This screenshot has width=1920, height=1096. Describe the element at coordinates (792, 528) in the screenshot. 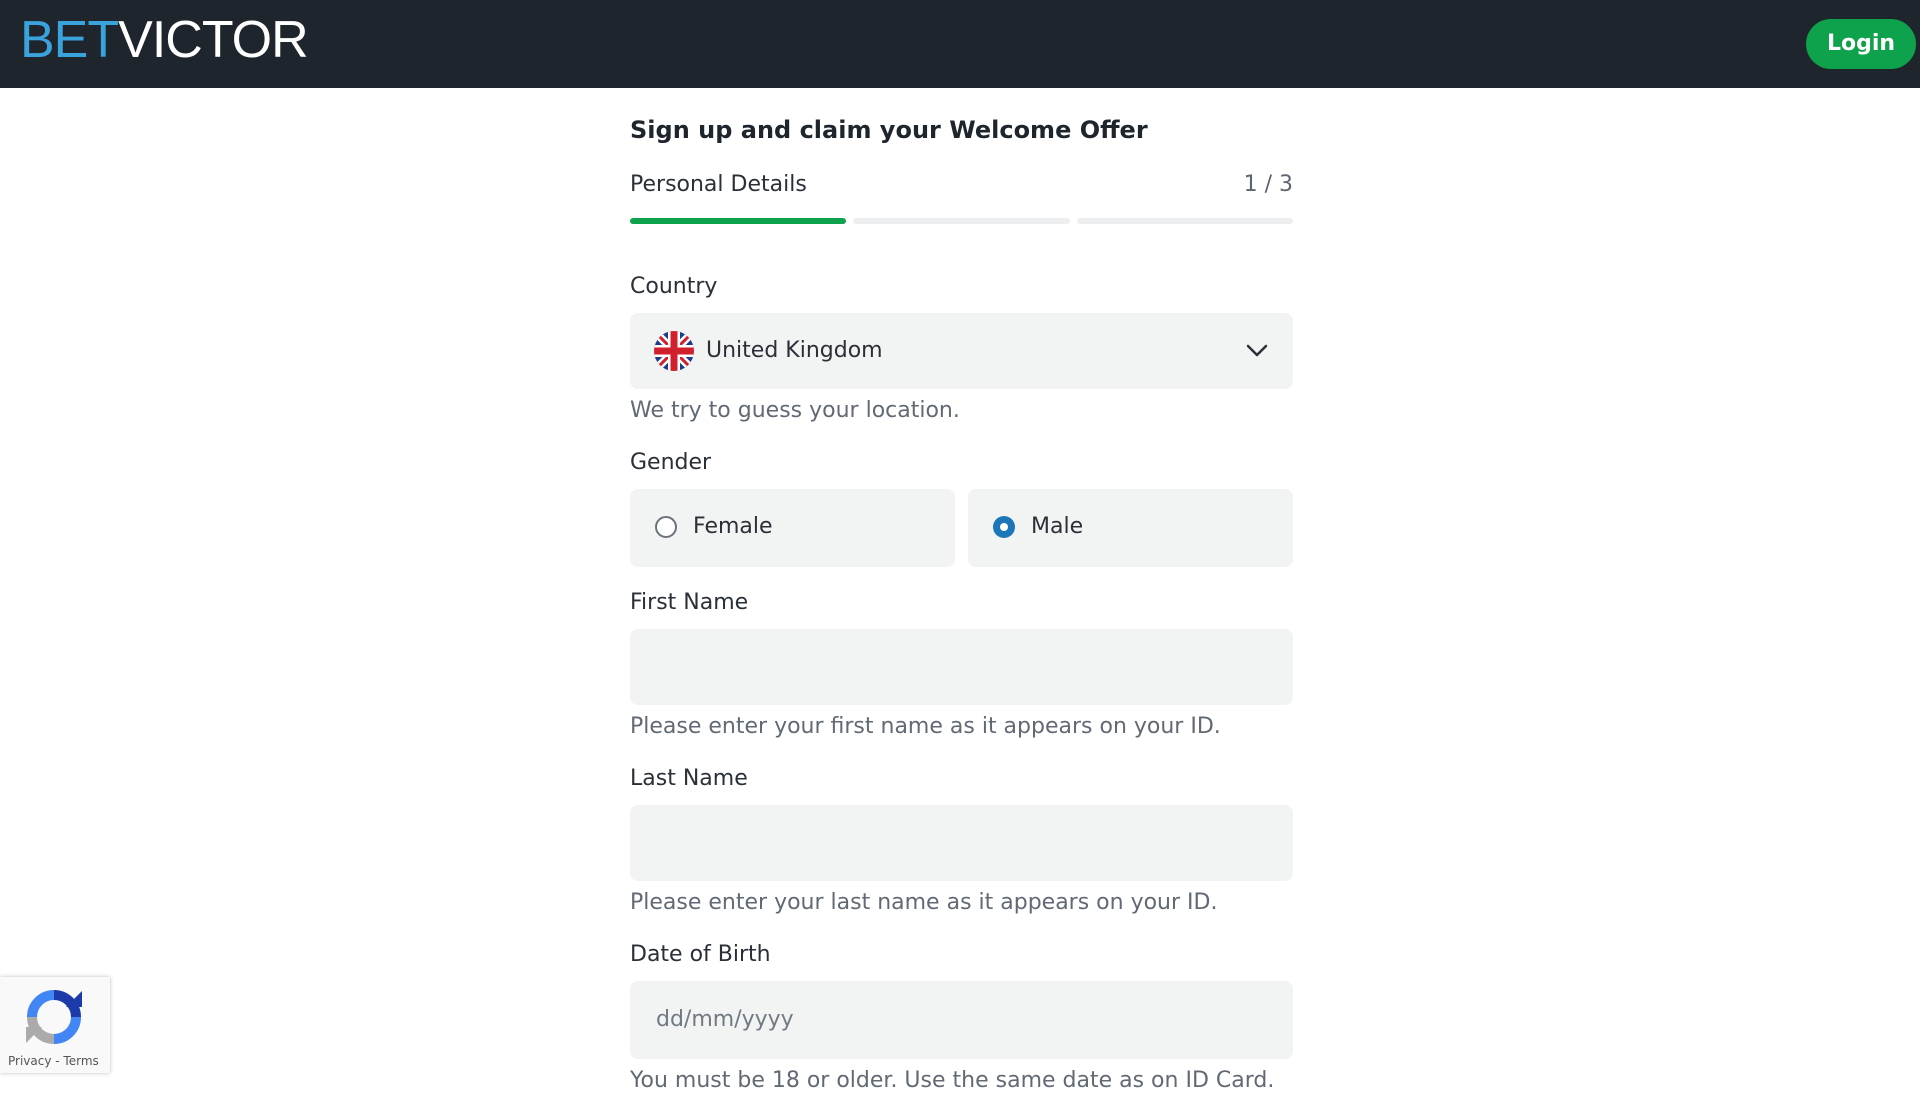

I see `gender-option-female: Female` at that location.